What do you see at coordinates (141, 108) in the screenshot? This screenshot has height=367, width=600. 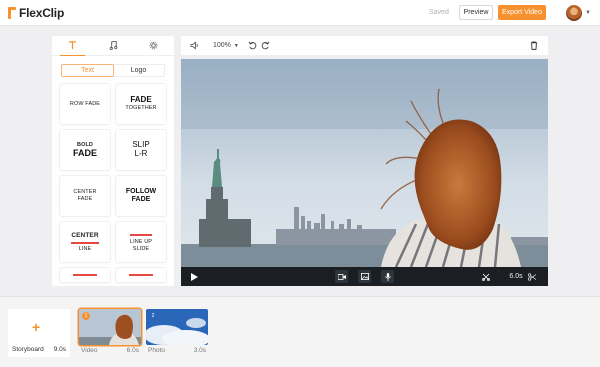 I see `tile-sublabel: TOGETHER` at bounding box center [141, 108].